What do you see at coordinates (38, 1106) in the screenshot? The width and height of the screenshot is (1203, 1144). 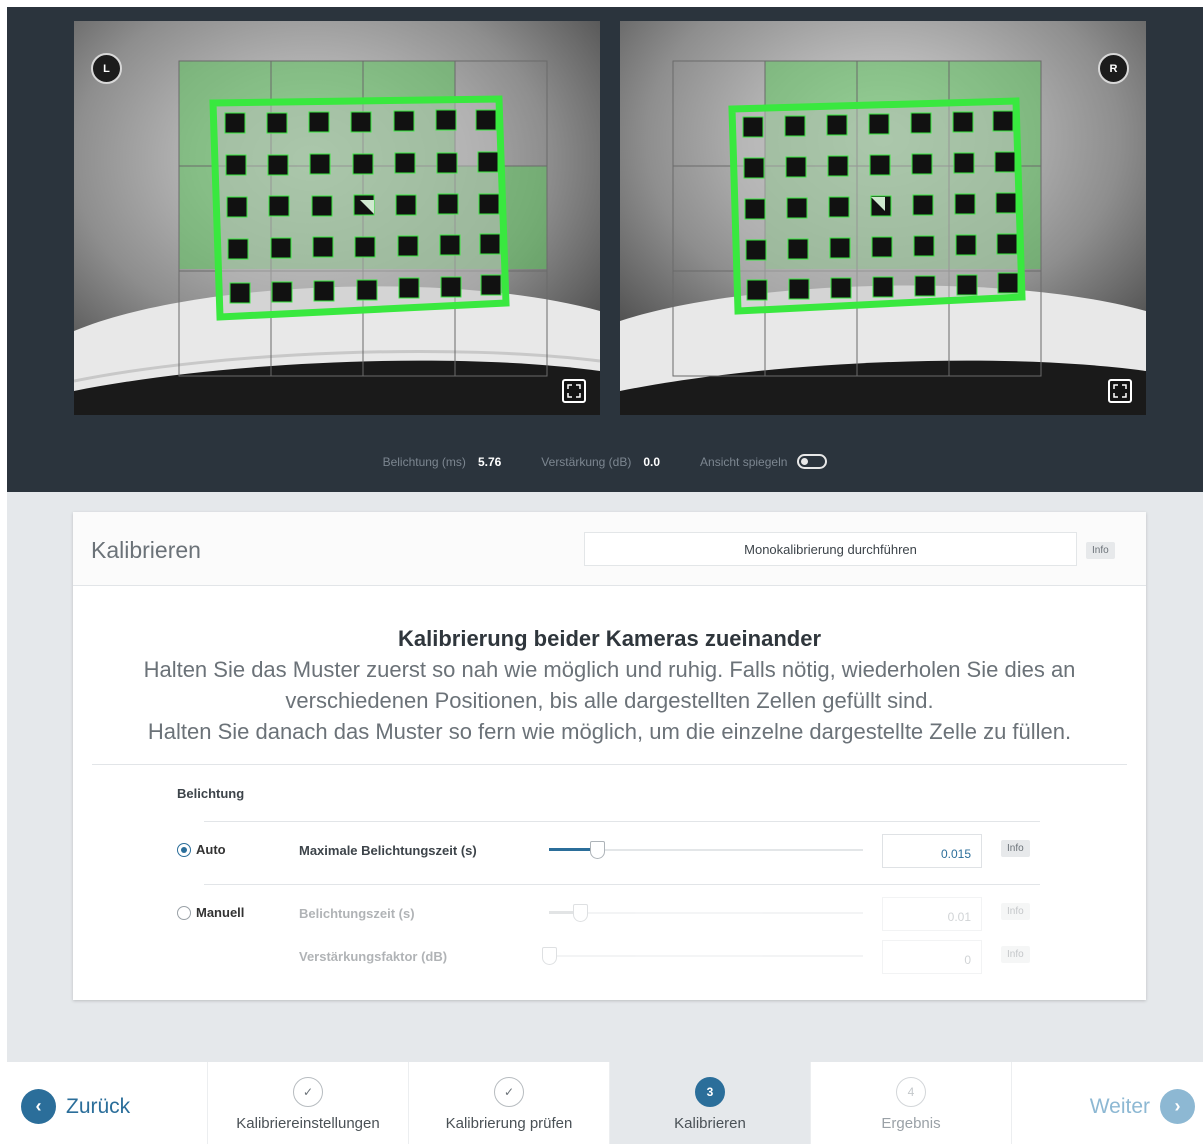 I see `chevron-left-icon: ‹` at bounding box center [38, 1106].